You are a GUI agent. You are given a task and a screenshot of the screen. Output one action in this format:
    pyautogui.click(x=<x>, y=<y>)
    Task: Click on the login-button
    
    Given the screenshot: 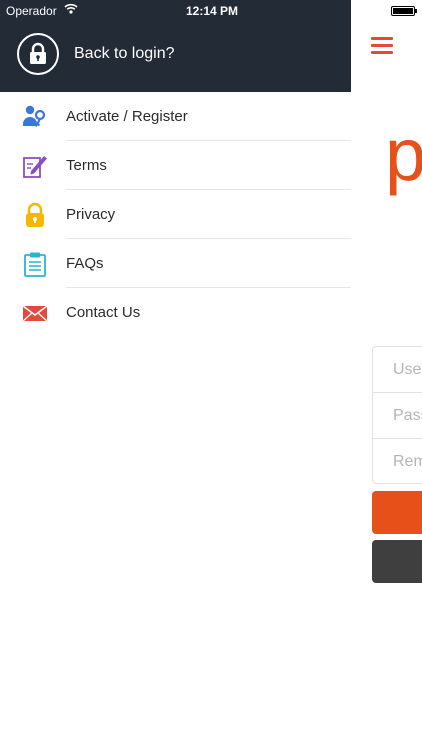 What is the action you would take?
    pyautogui.click(x=397, y=512)
    